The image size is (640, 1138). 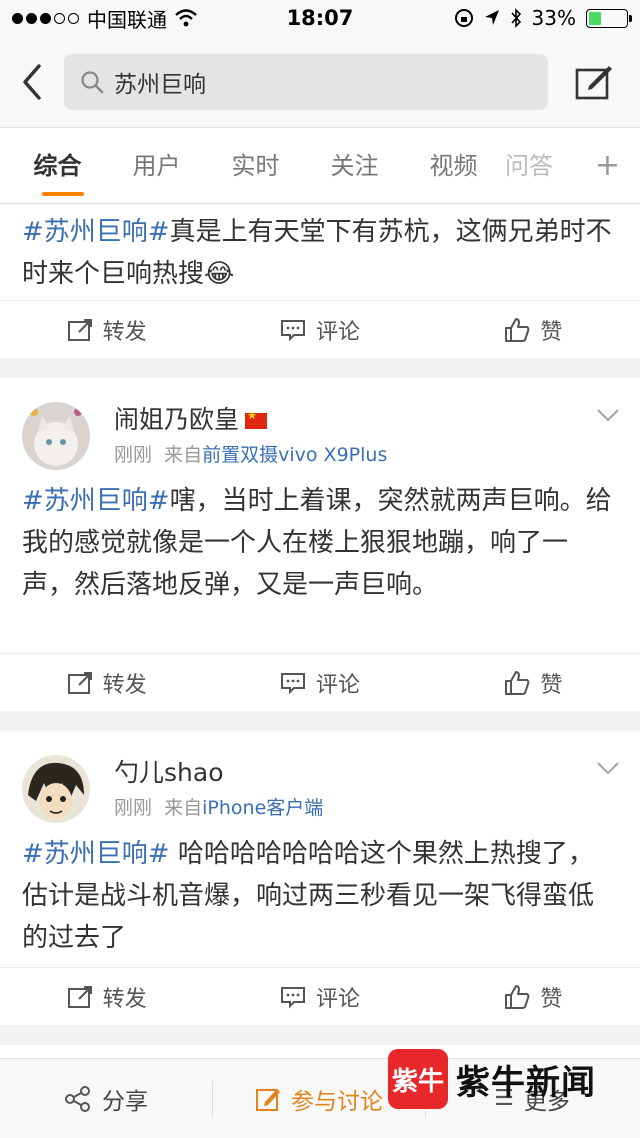 I want to click on post-meta: 刚刚 来自前置双摄vivo X9Plus, so click(x=250, y=453).